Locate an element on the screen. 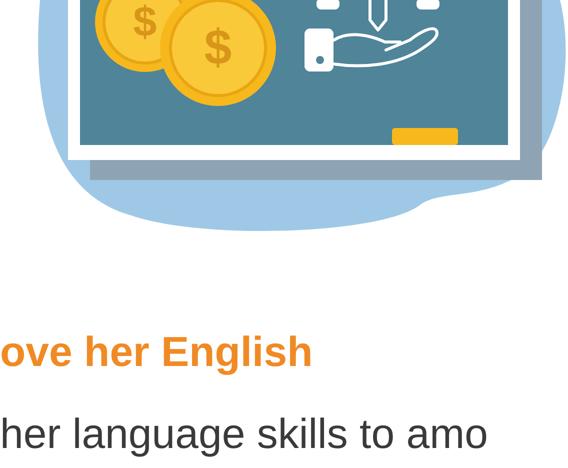  coin-icon: $ is located at coordinates (218, 53).